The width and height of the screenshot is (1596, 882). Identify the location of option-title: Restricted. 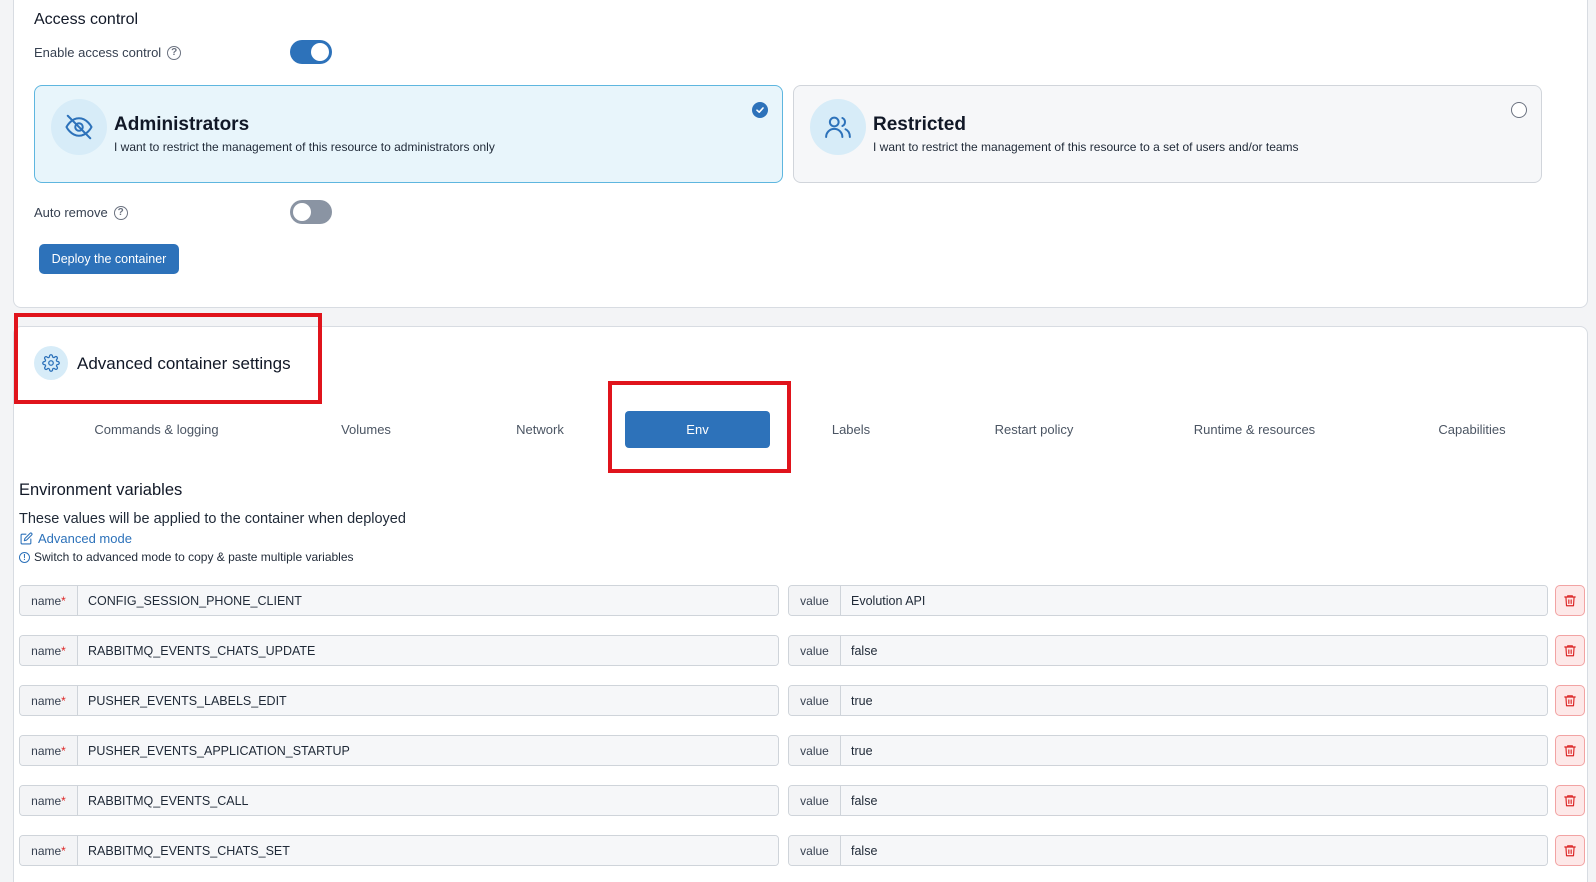
(919, 124).